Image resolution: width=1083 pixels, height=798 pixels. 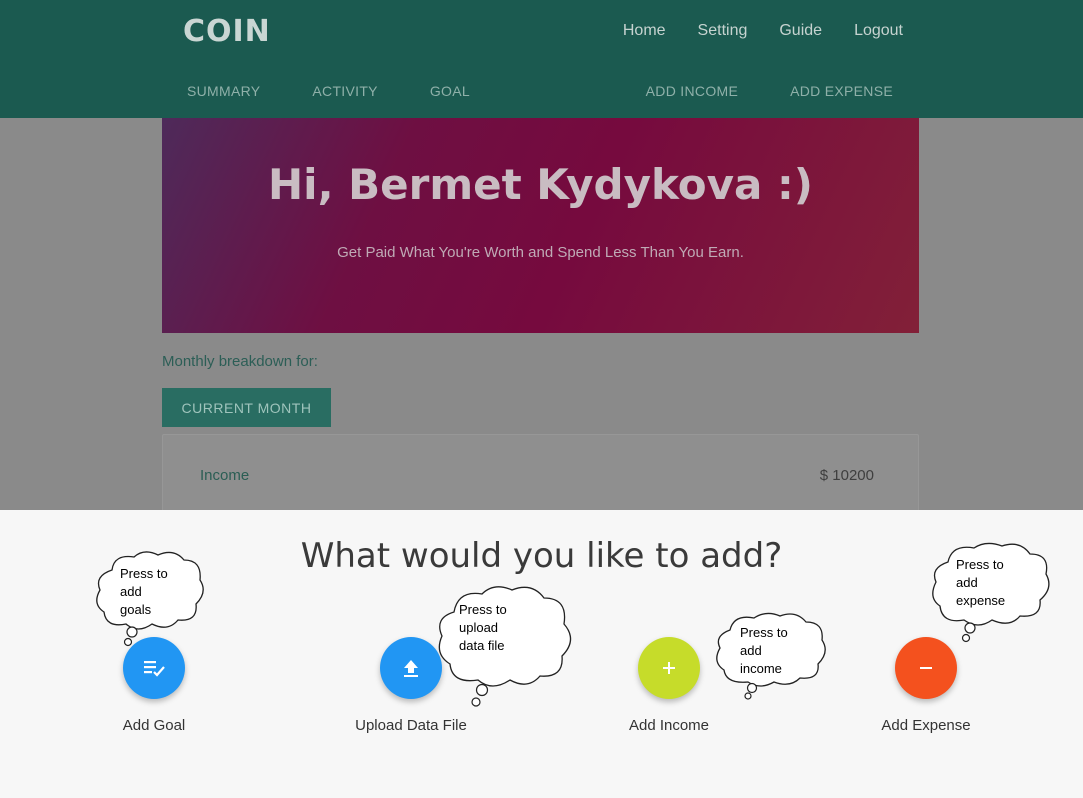 What do you see at coordinates (878, 31) in the screenshot?
I see `nav-logout: Logout` at bounding box center [878, 31].